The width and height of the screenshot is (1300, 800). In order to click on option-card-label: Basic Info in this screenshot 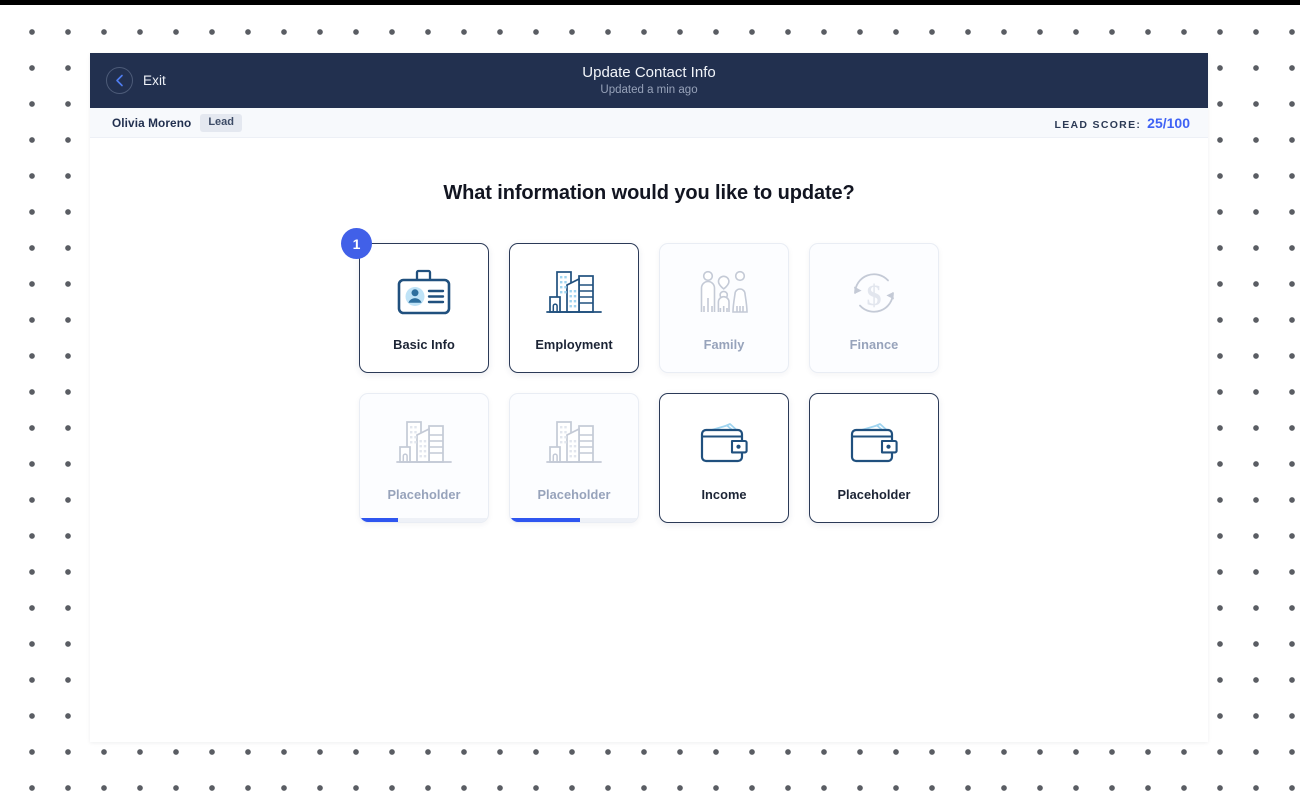, I will do `click(424, 344)`.